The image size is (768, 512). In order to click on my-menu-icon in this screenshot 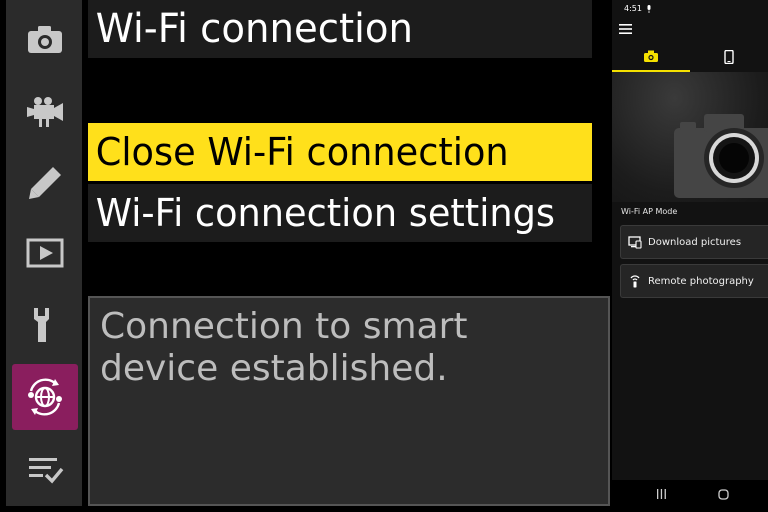, I will do `click(46, 471)`.